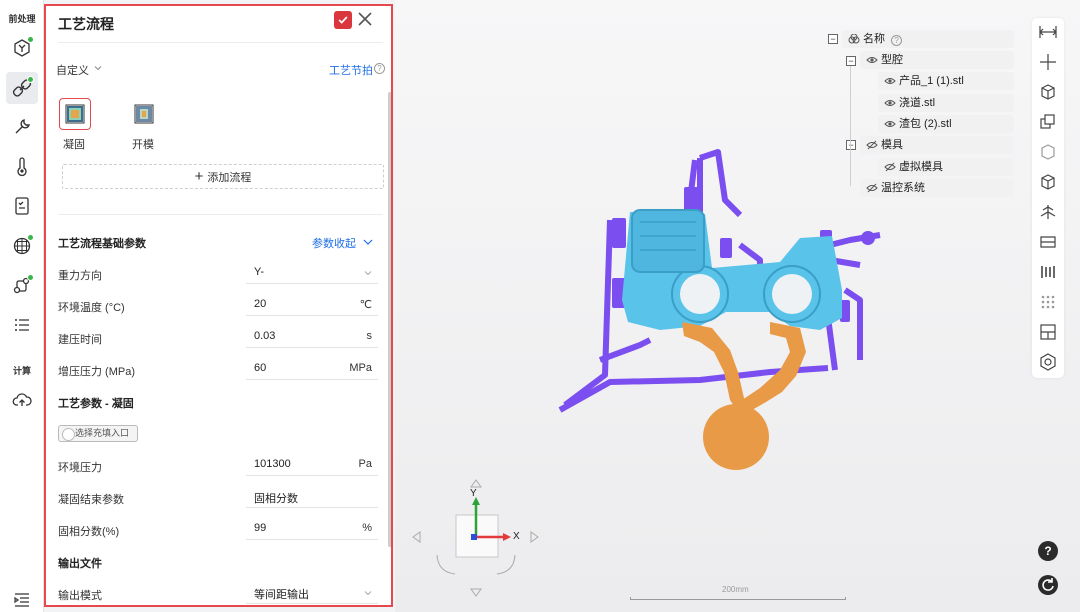 This screenshot has width=1080, height=612. Describe the element at coordinates (1048, 332) in the screenshot. I see `layout-grid-icon` at that location.